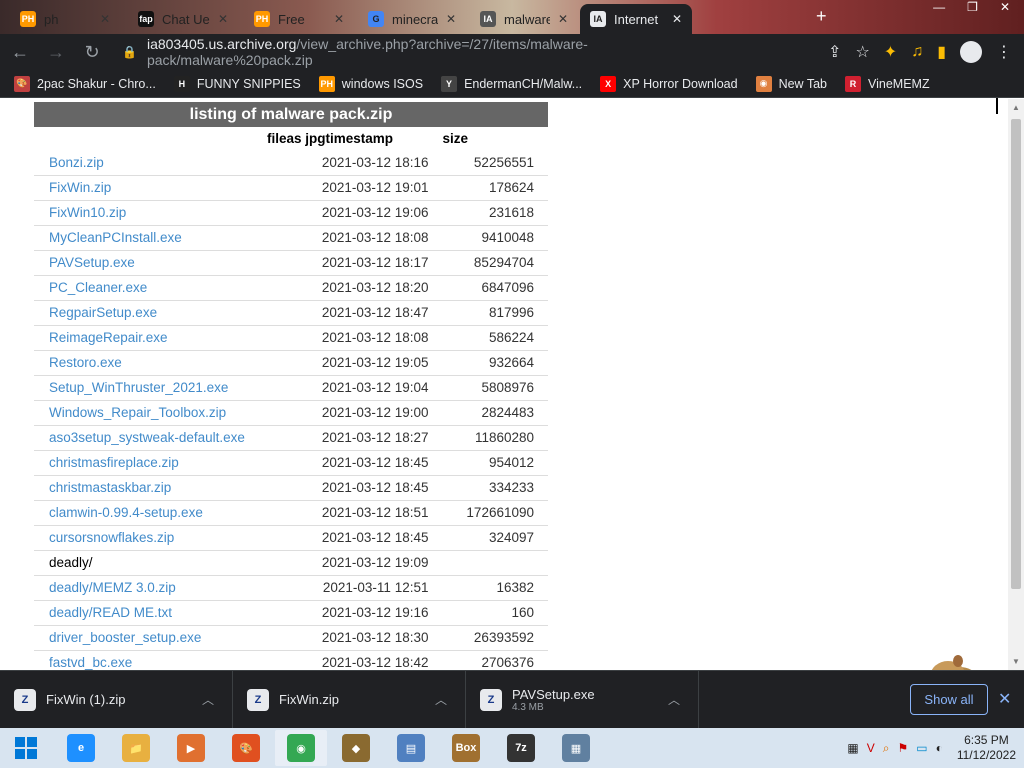 The width and height of the screenshot is (1024, 768). Describe the element at coordinates (90, 662) in the screenshot. I see `file-link: fastvd_bc.exe` at that location.